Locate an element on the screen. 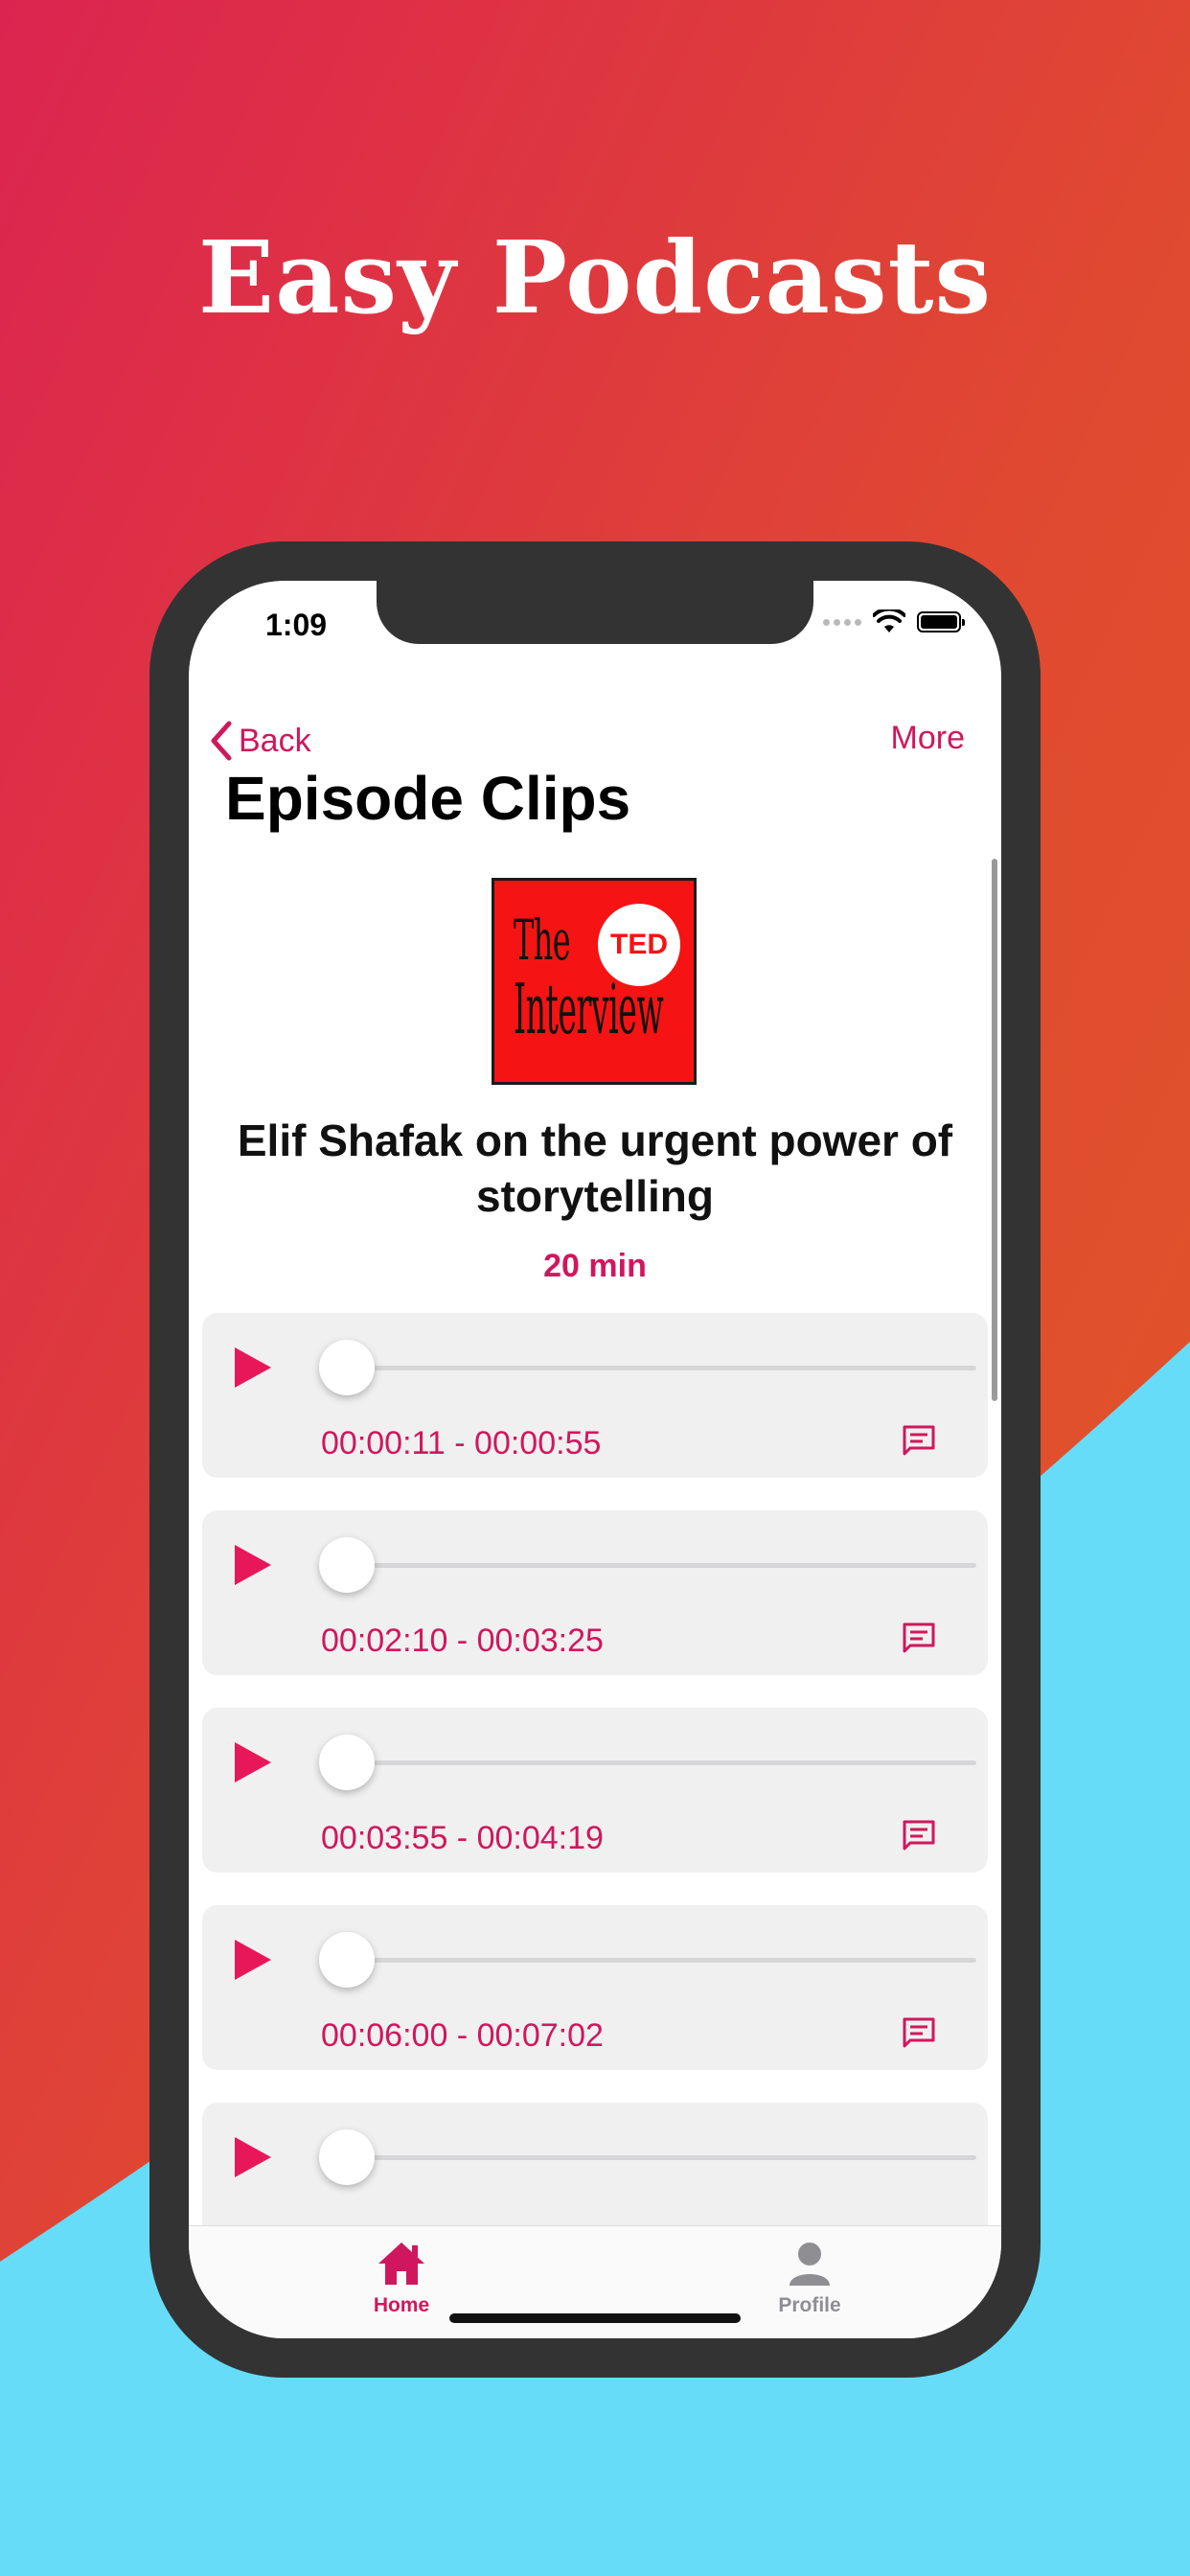 The image size is (1190, 2576). back-label: Back is located at coordinates (275, 740).